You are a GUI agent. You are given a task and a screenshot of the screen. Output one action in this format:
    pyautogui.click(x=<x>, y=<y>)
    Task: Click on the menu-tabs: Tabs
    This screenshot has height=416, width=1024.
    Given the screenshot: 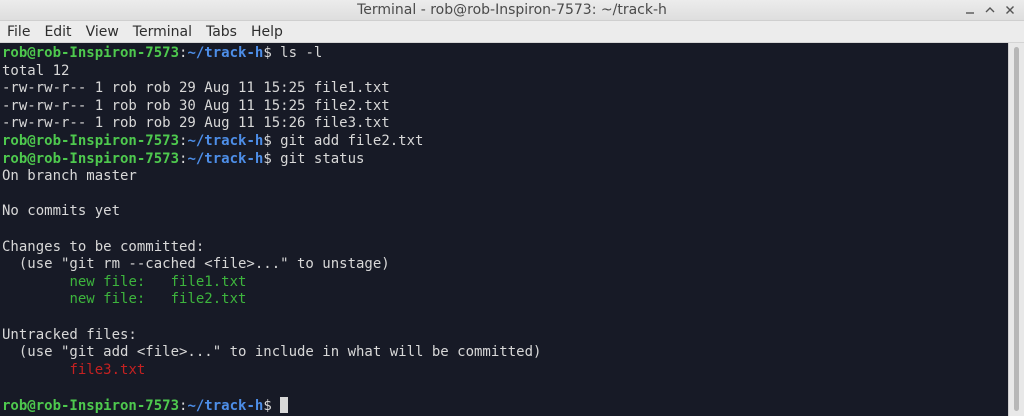 What is the action you would take?
    pyautogui.click(x=221, y=32)
    